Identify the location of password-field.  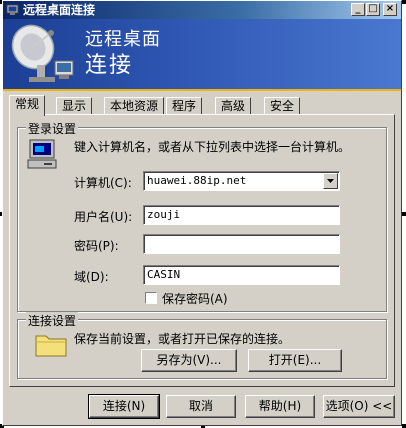
(241, 244).